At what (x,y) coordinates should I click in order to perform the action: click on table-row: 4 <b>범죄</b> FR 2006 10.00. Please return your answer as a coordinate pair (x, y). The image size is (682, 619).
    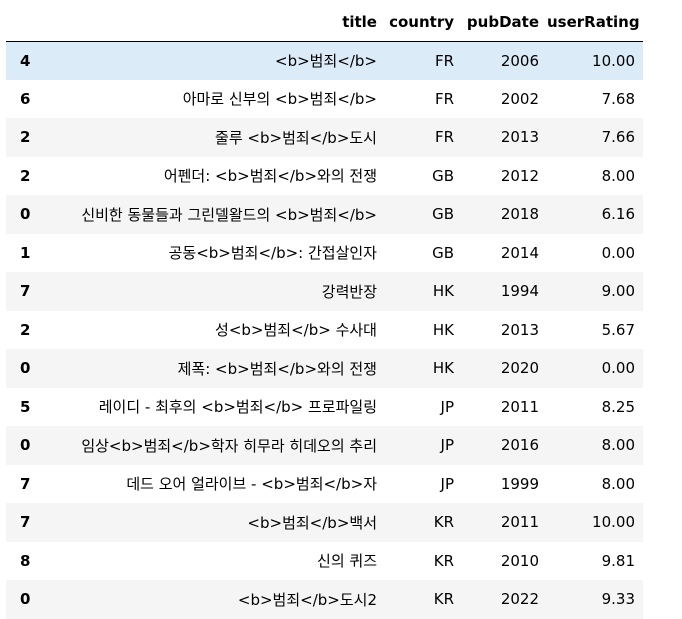
    Looking at the image, I should click on (324, 60).